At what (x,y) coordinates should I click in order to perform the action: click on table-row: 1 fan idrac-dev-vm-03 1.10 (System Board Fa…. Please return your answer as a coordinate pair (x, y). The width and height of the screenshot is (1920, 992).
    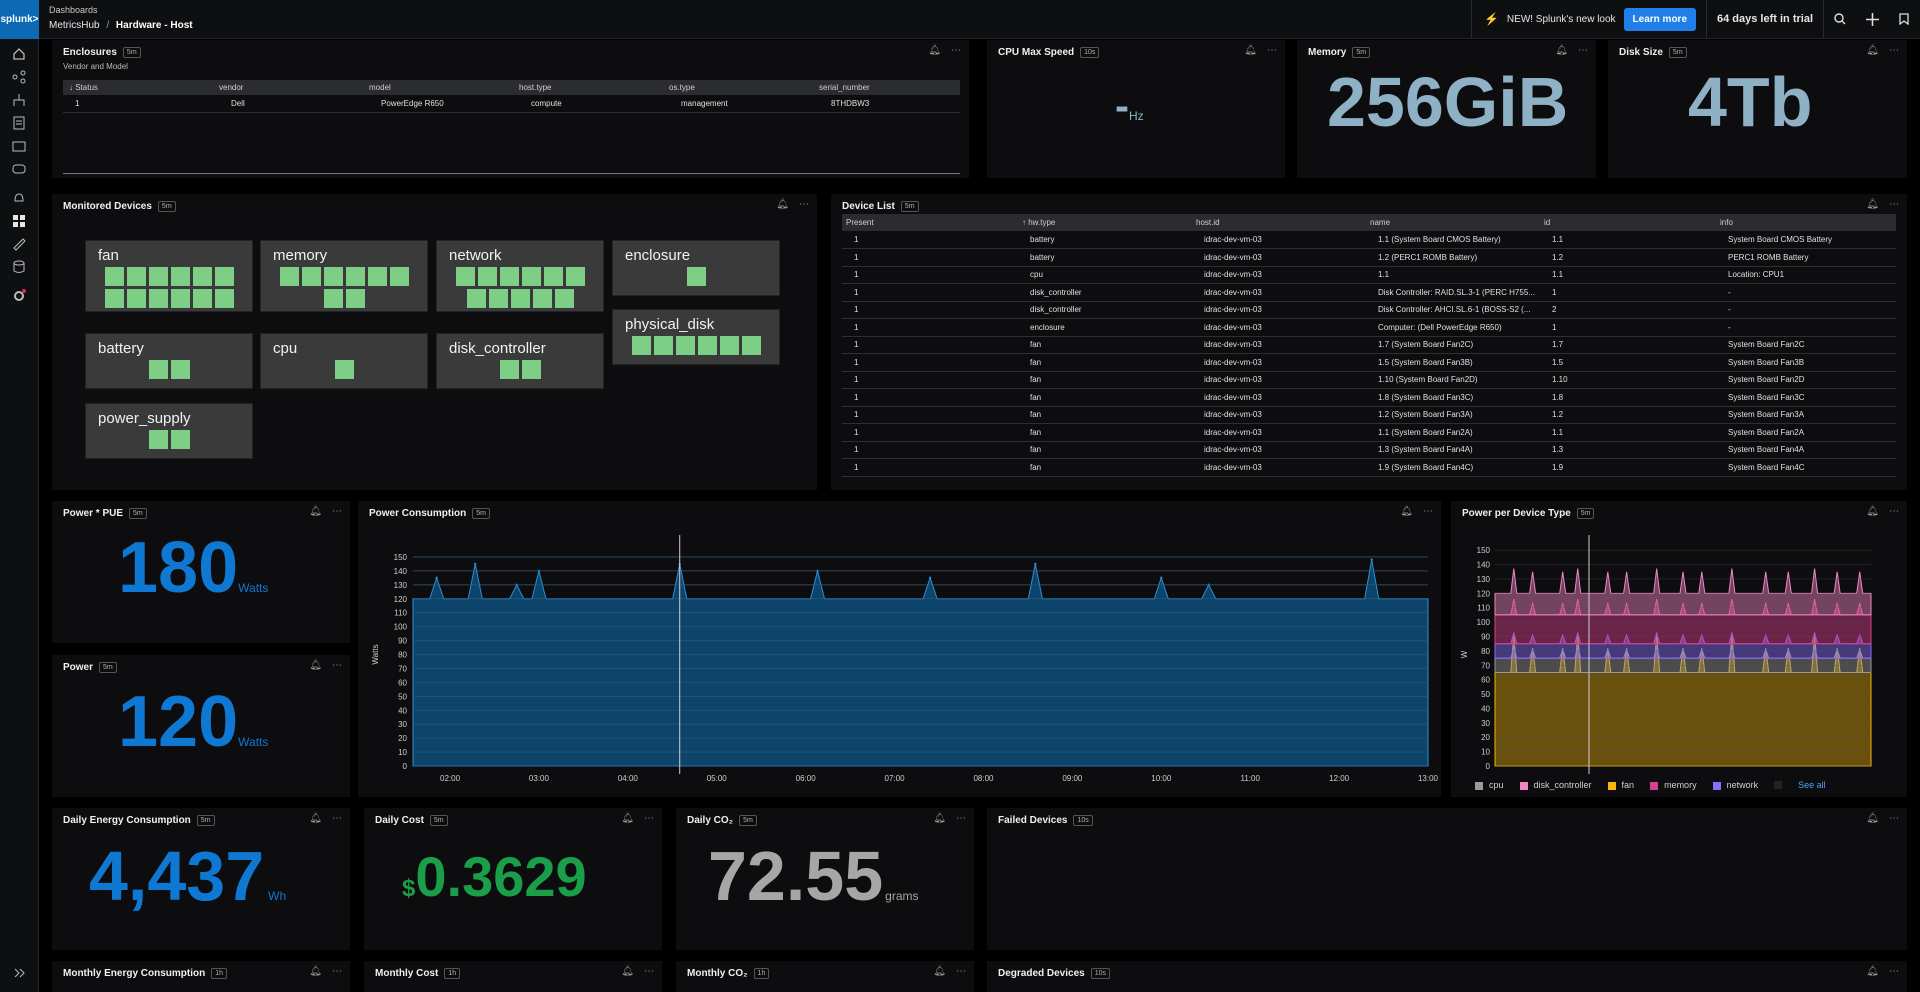
    Looking at the image, I should click on (1369, 380).